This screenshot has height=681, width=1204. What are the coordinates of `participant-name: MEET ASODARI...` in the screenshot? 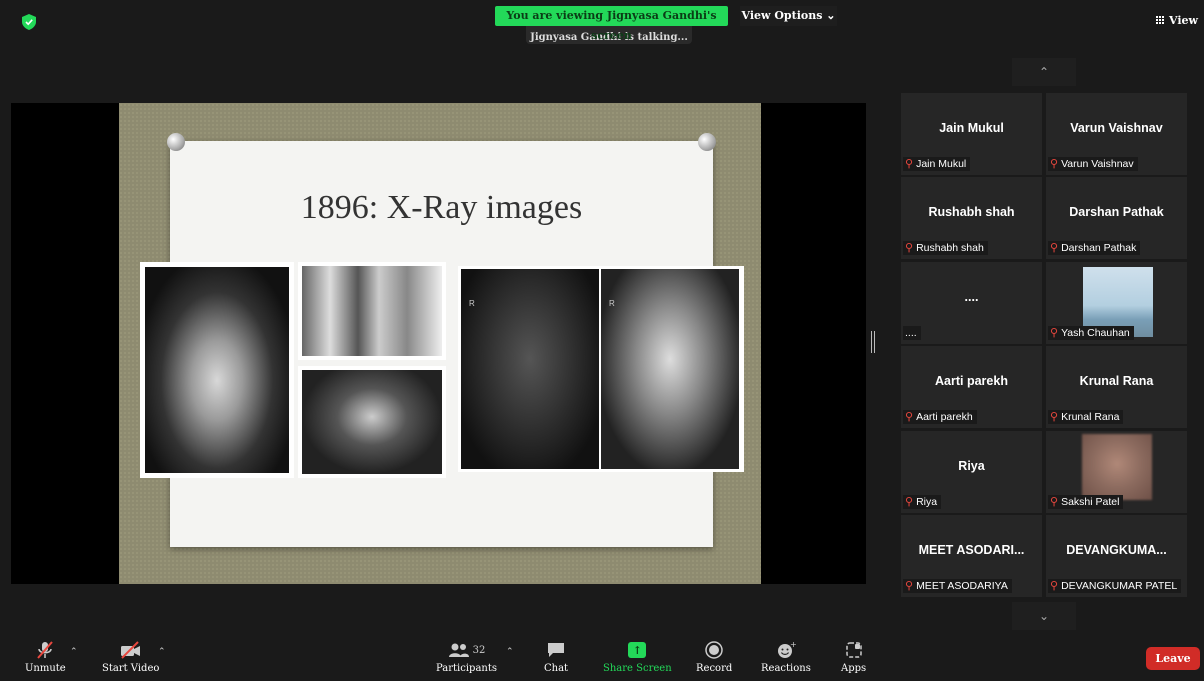 It's located at (971, 550).